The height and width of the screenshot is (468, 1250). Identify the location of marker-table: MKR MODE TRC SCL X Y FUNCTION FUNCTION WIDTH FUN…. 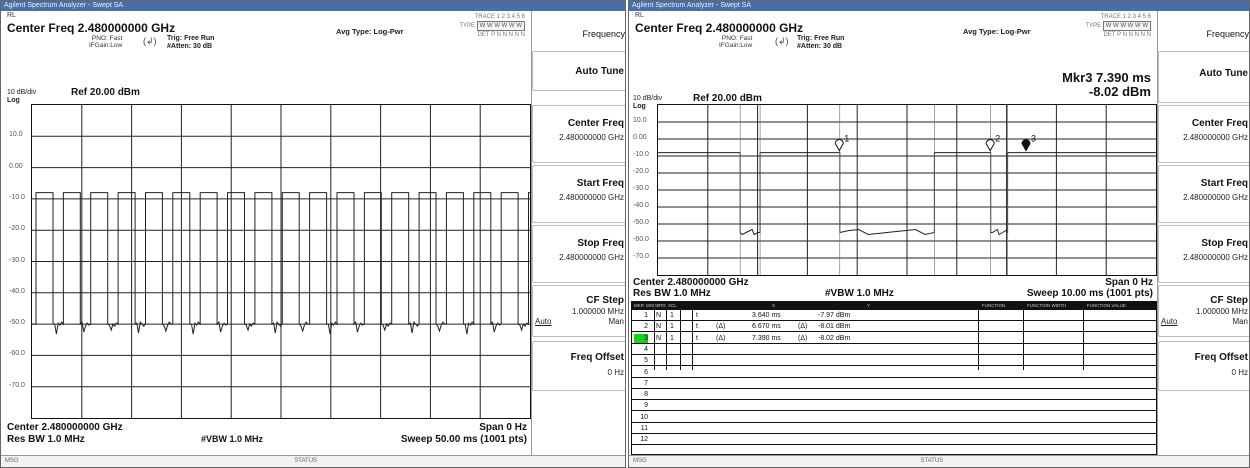
(894, 378).